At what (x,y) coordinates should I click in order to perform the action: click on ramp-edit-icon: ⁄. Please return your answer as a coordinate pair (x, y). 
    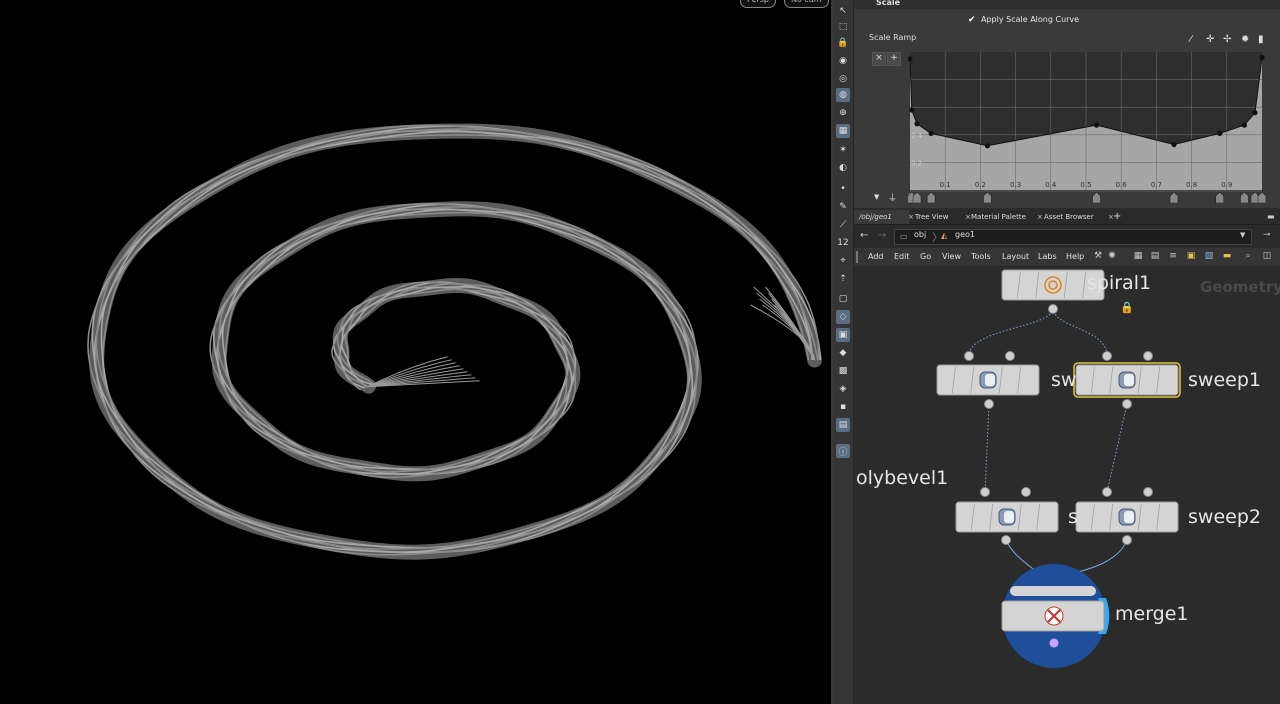
    Looking at the image, I should click on (1191, 39).